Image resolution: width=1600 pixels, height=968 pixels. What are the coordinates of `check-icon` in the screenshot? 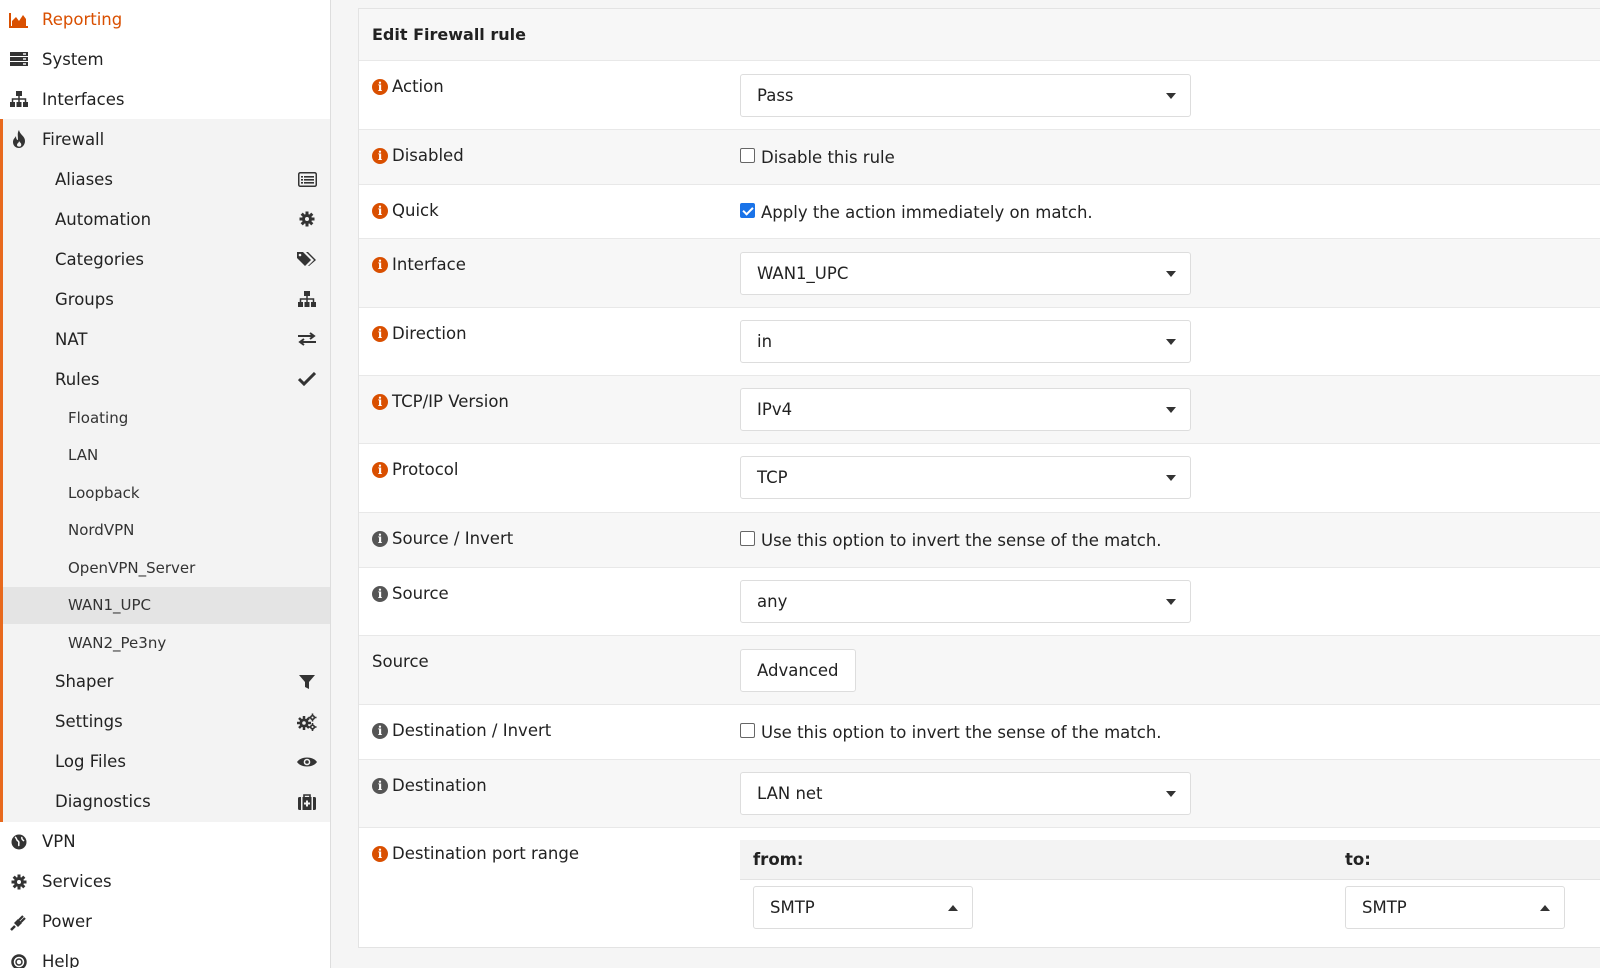 It's located at (307, 379).